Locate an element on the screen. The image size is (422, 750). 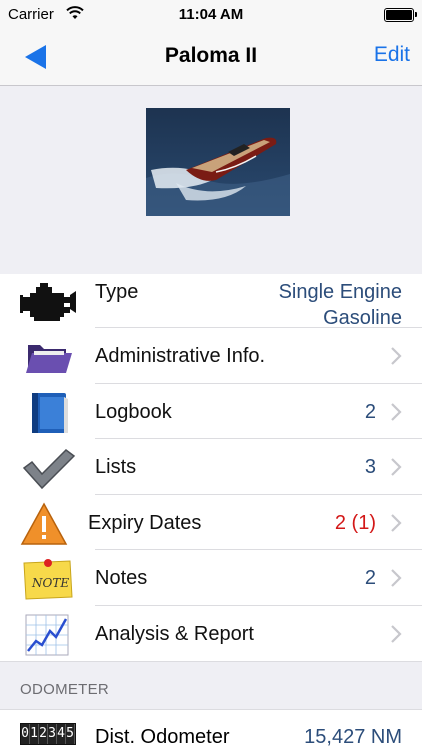
type-value-line1: Single Engine is located at coordinates (340, 292).